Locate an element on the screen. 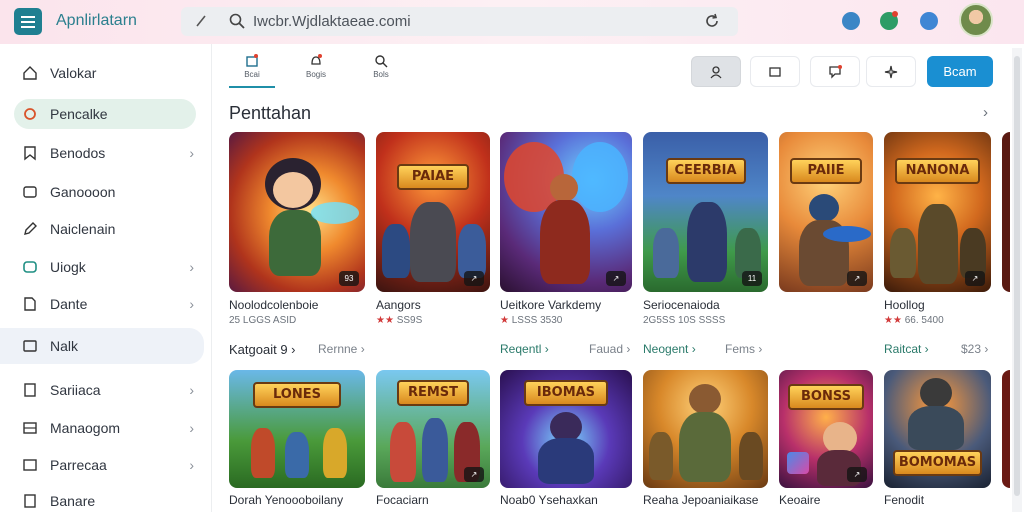  card-title: Hoollog is located at coordinates (904, 305).